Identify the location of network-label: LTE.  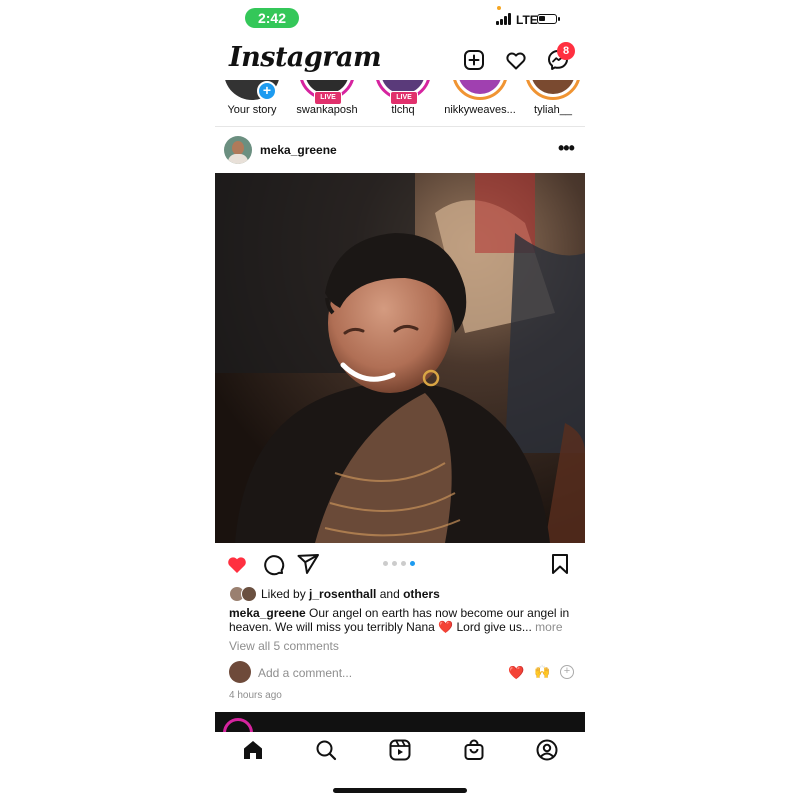
(527, 20).